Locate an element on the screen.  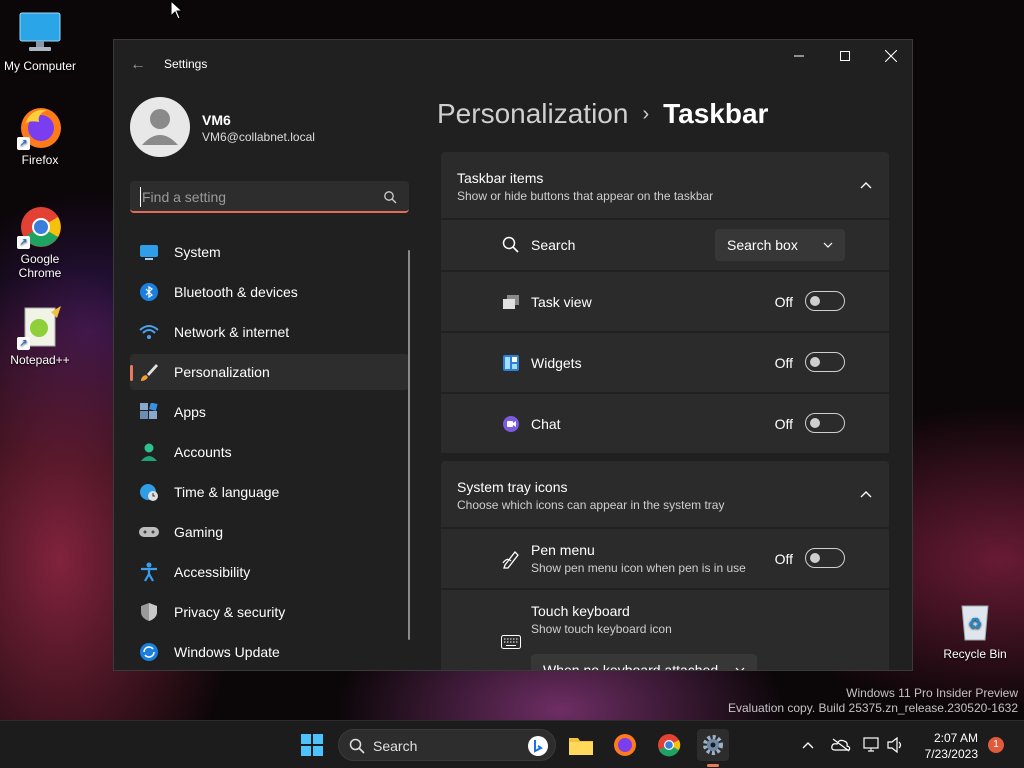
title-bar: ← Settings is located at coordinates (513, 64).